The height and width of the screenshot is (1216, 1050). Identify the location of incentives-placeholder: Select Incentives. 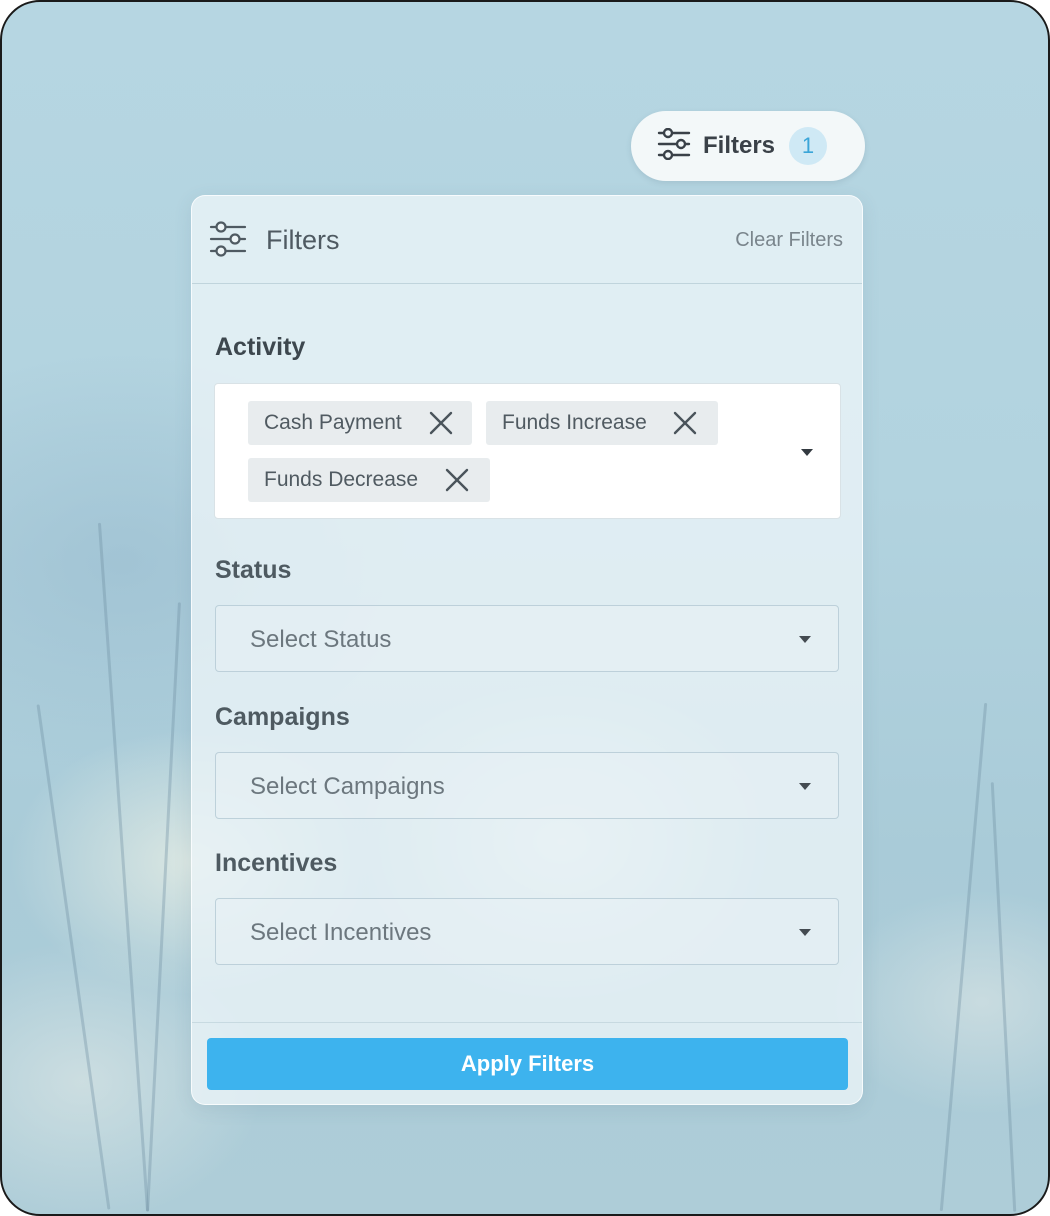
(341, 932).